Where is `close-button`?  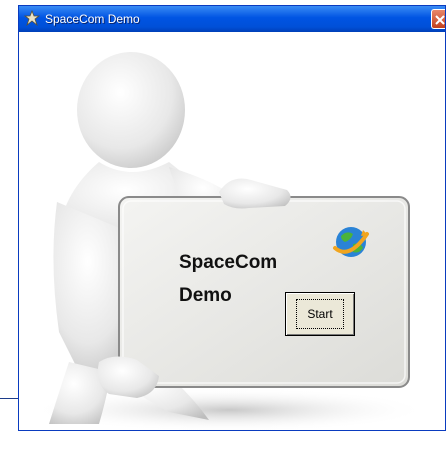
close-button is located at coordinates (438, 19).